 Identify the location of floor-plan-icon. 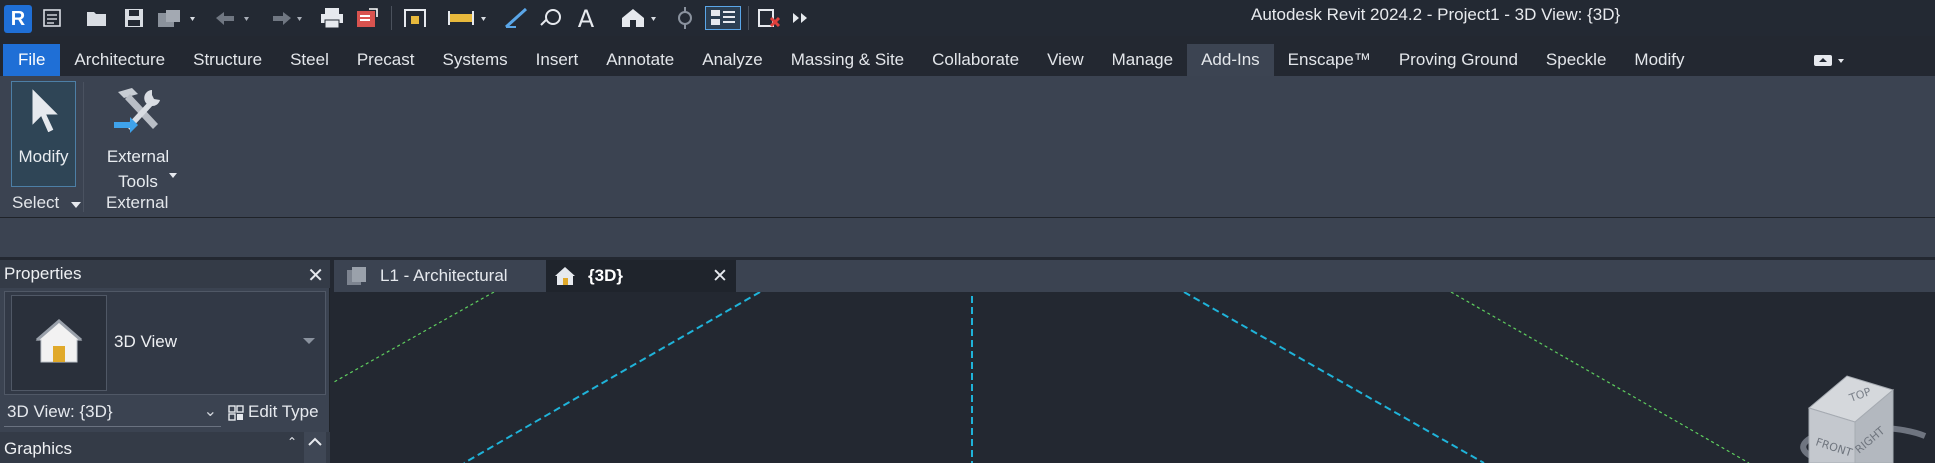
(357, 278).